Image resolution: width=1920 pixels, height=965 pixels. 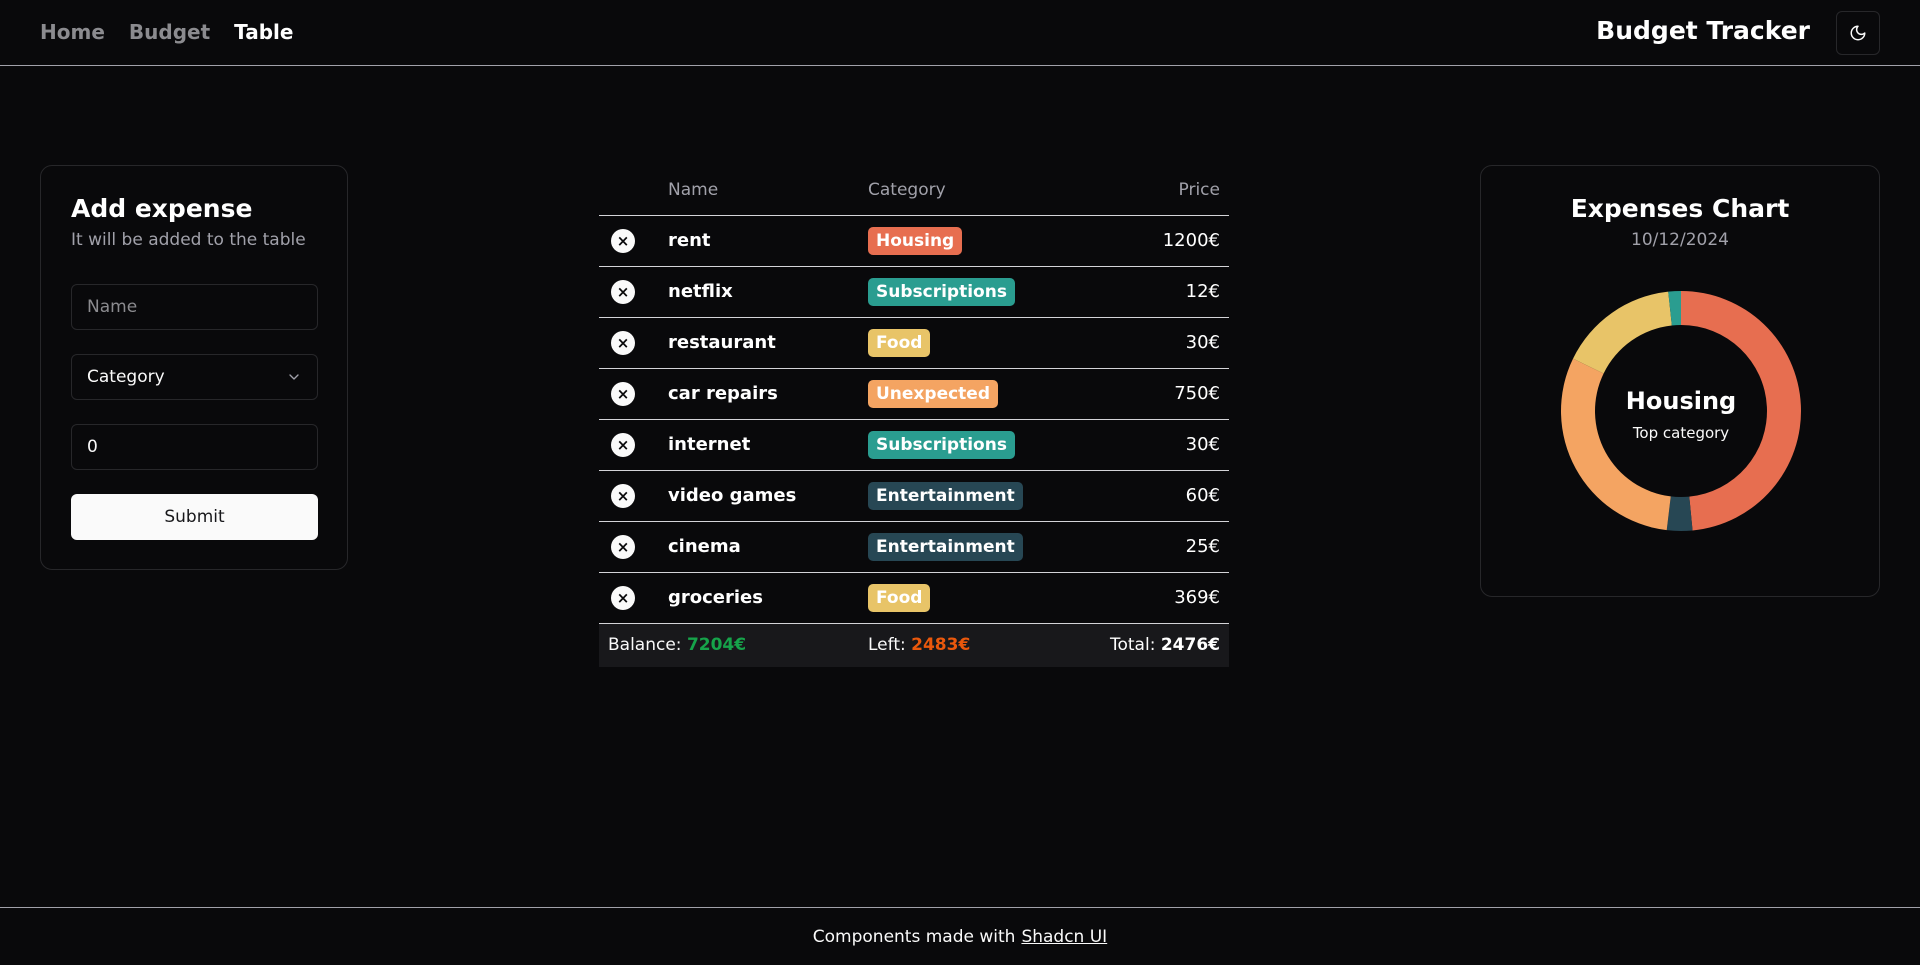 I want to click on name-field, so click(x=194, y=307).